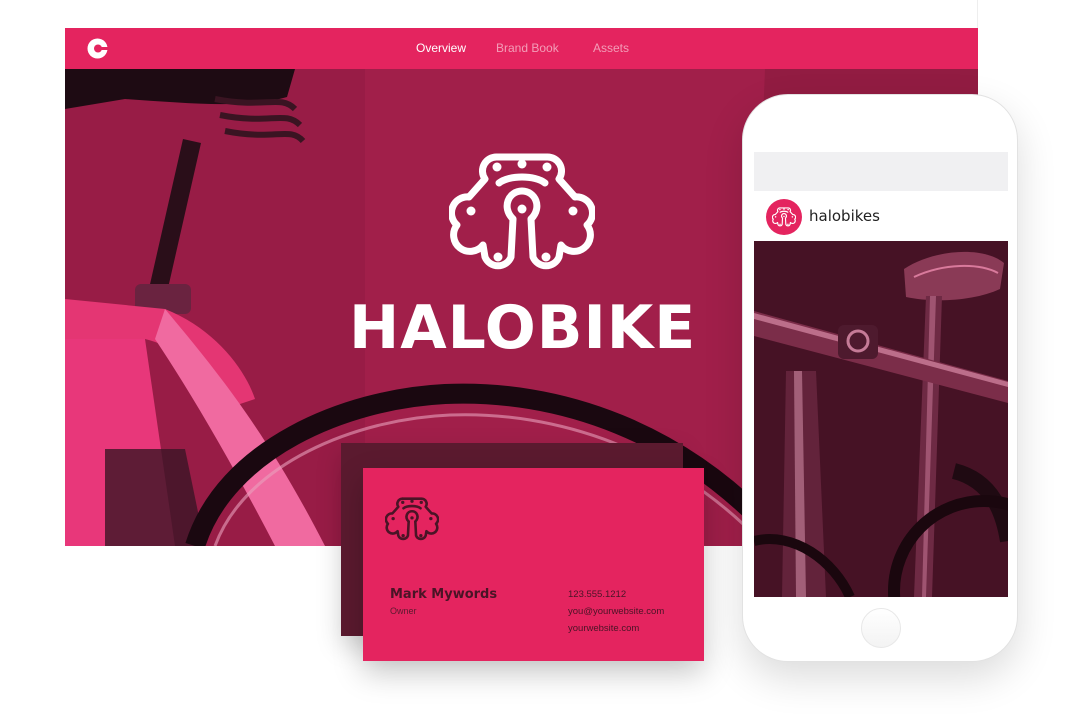  What do you see at coordinates (881, 171) in the screenshot?
I see `phone-top-bar` at bounding box center [881, 171].